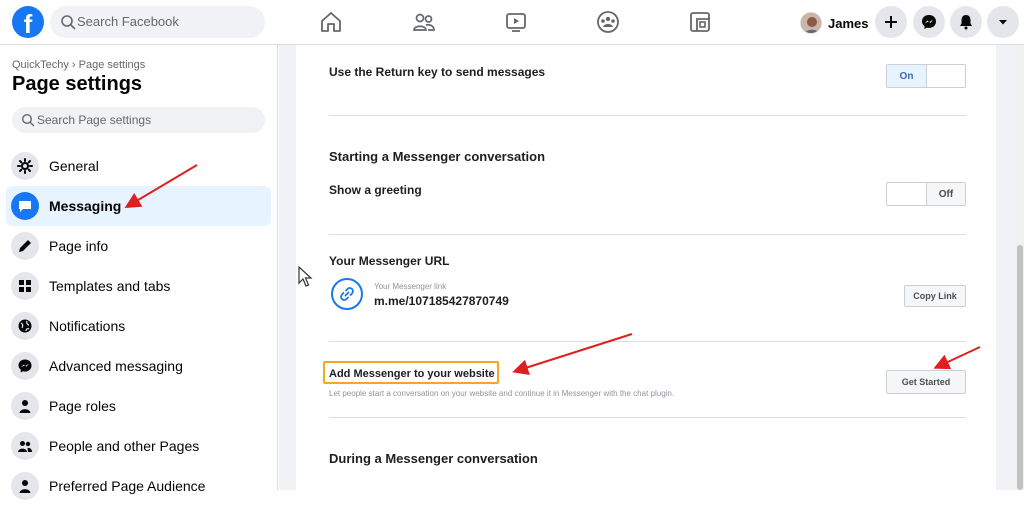 This screenshot has width=1024, height=506. What do you see at coordinates (77, 84) in the screenshot?
I see `page-title: Page settings` at bounding box center [77, 84].